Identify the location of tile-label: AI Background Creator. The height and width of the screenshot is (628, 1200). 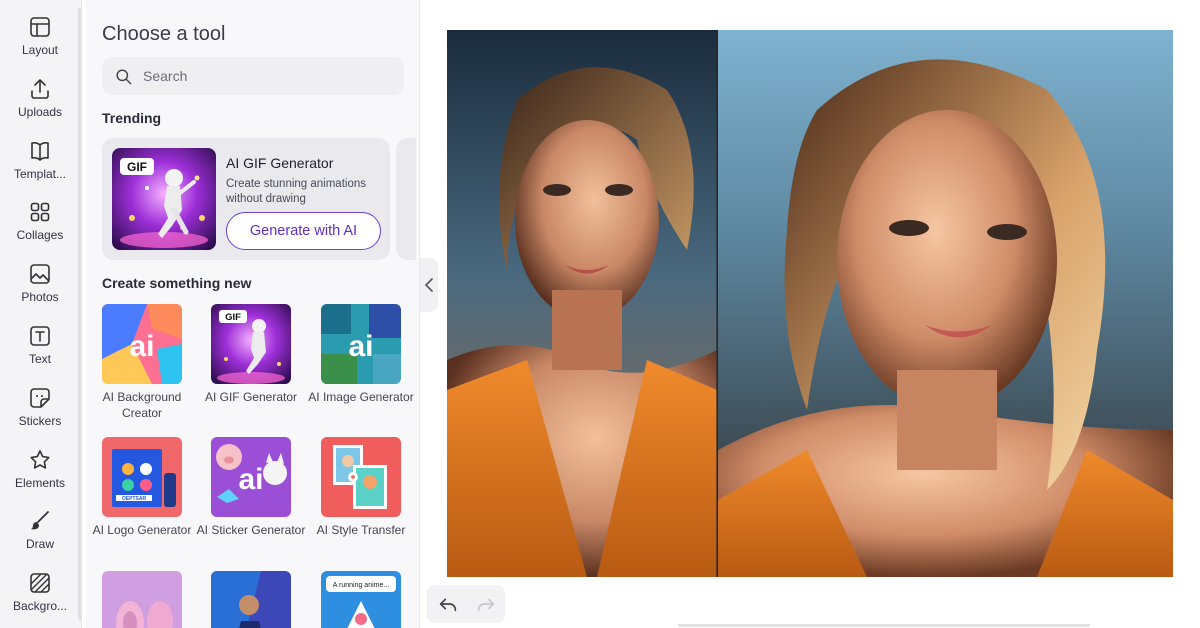
(142, 405).